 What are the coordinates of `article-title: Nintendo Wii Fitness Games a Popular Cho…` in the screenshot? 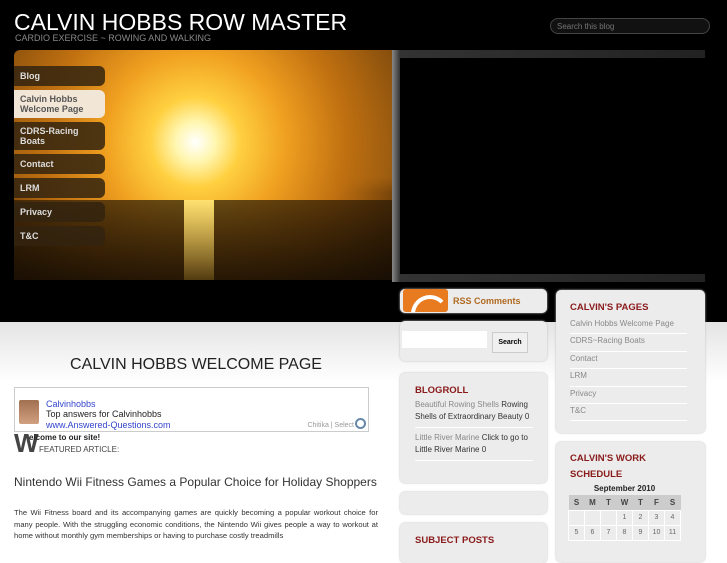 It's located at (196, 482).